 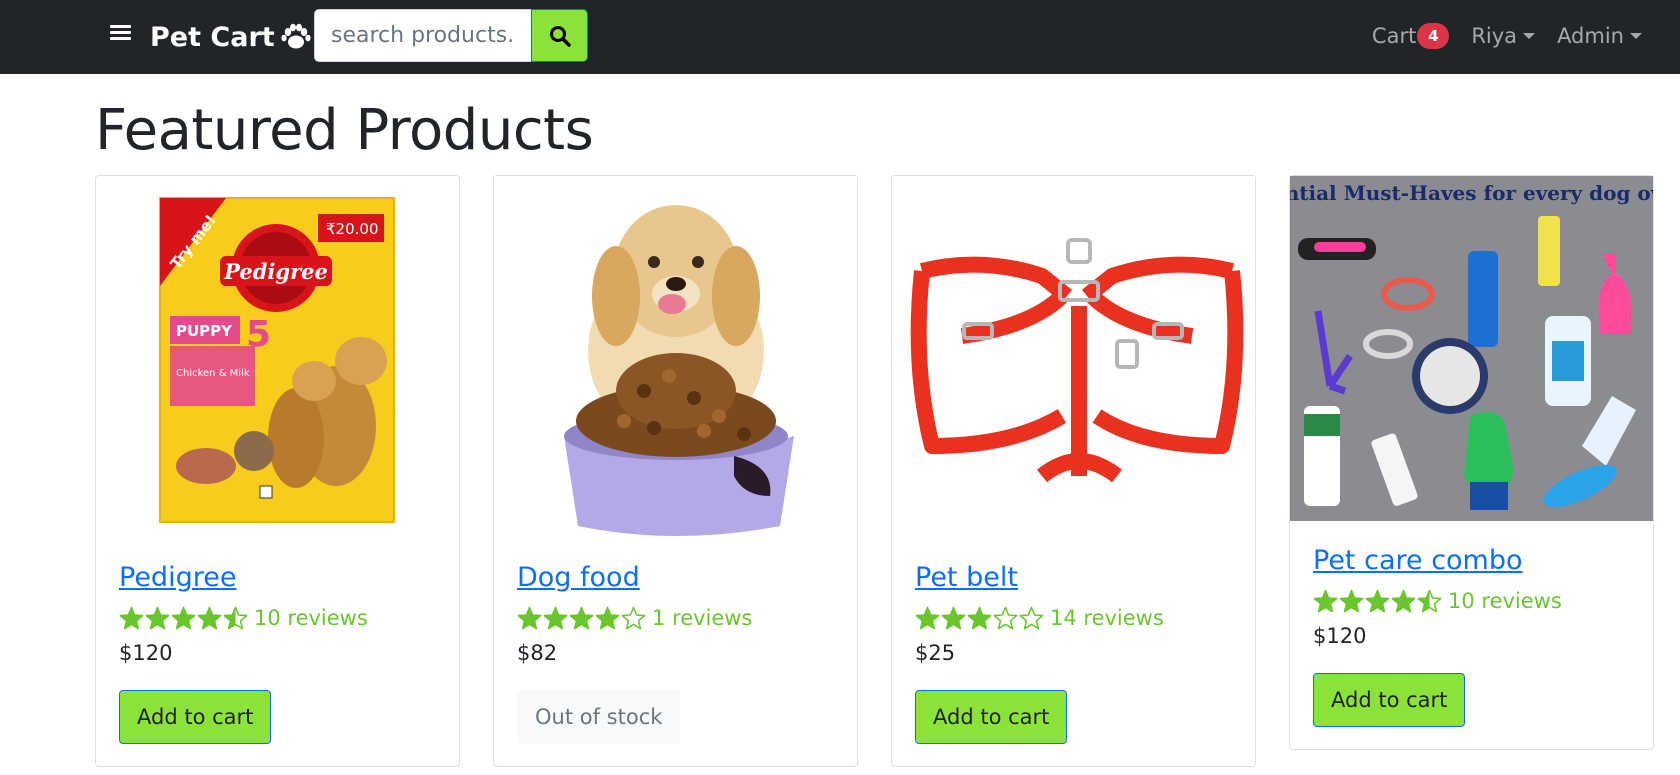 I want to click on brand-link: Pet Cart, so click(x=230, y=37).